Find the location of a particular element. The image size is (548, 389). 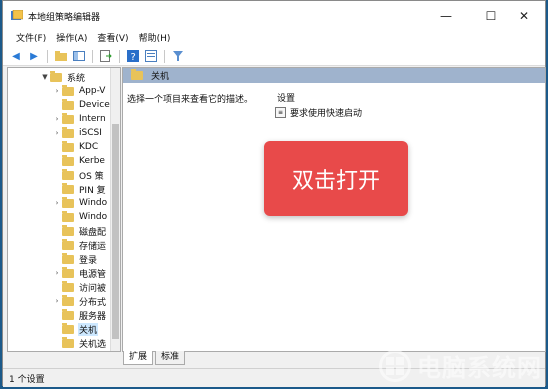

tree-item-label: 服务器 is located at coordinates (93, 316).